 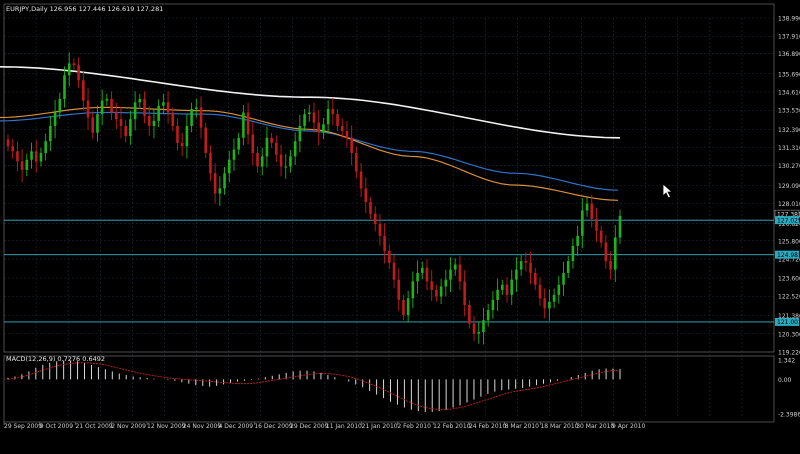 I want to click on price-tick-label: 133.530, so click(x=789, y=111).